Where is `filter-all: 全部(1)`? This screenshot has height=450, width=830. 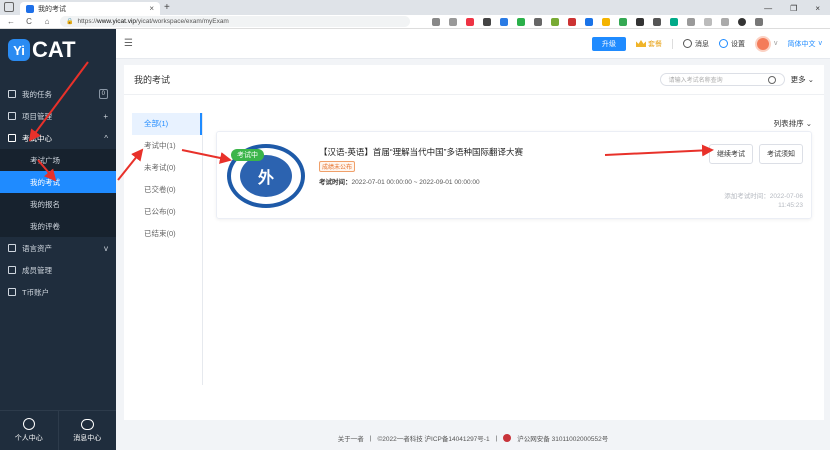
filter-all: 全部(1) is located at coordinates (167, 124).